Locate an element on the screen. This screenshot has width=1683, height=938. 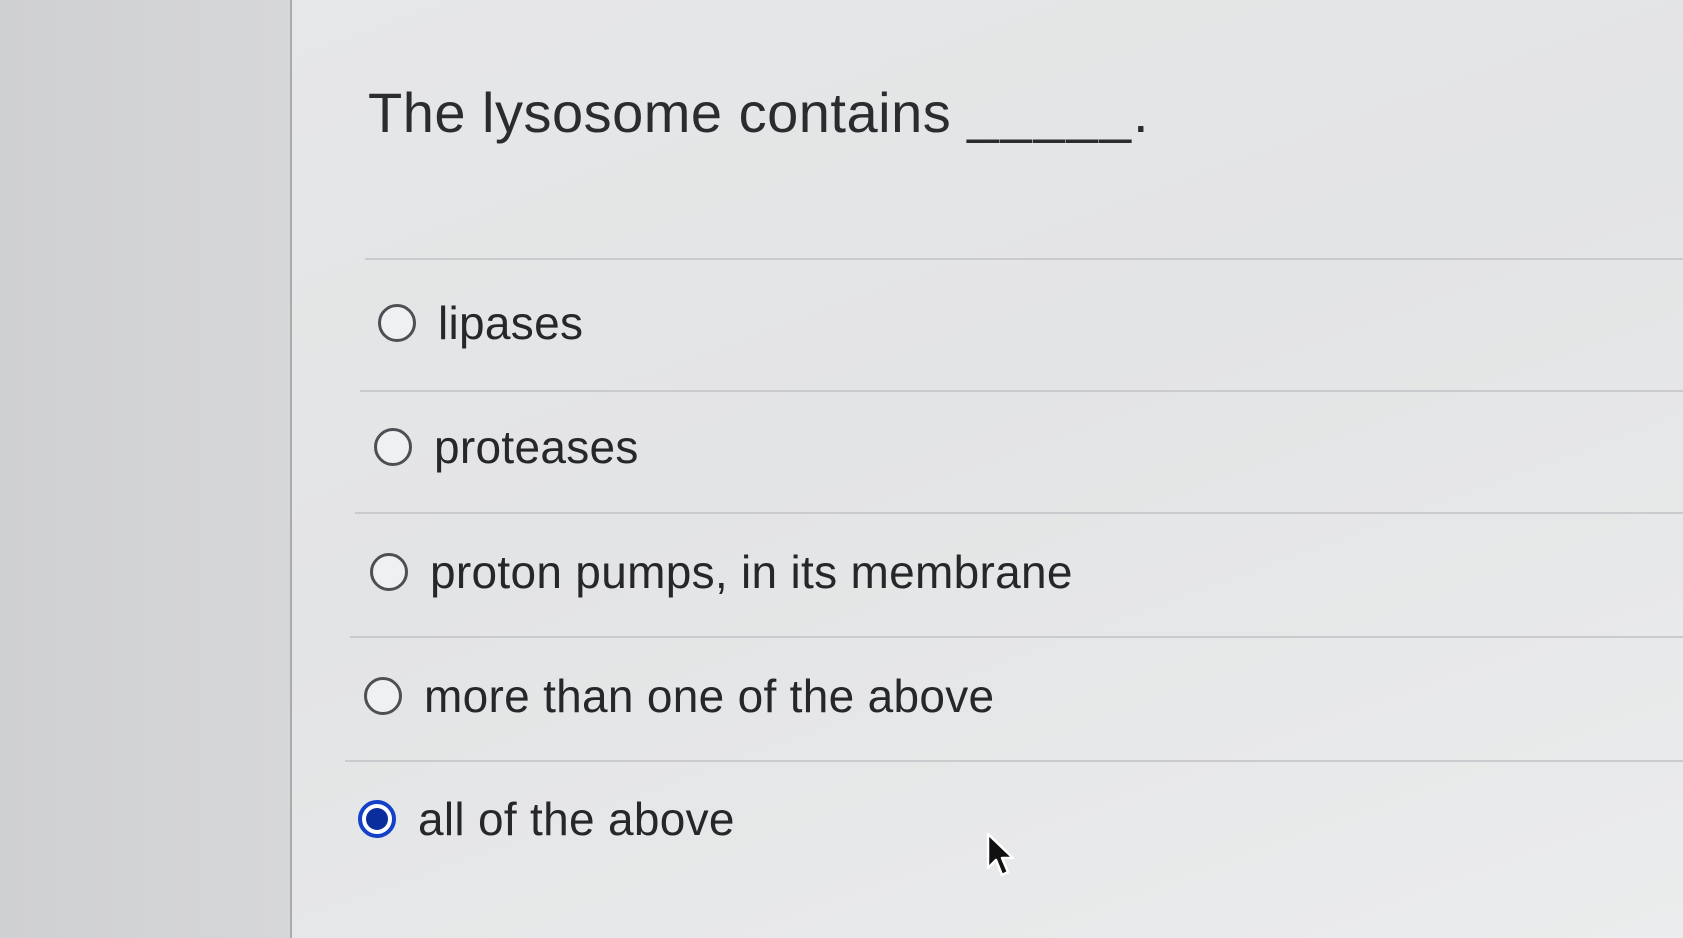
option-label: proton pumps, in its membrane is located at coordinates (751, 572).